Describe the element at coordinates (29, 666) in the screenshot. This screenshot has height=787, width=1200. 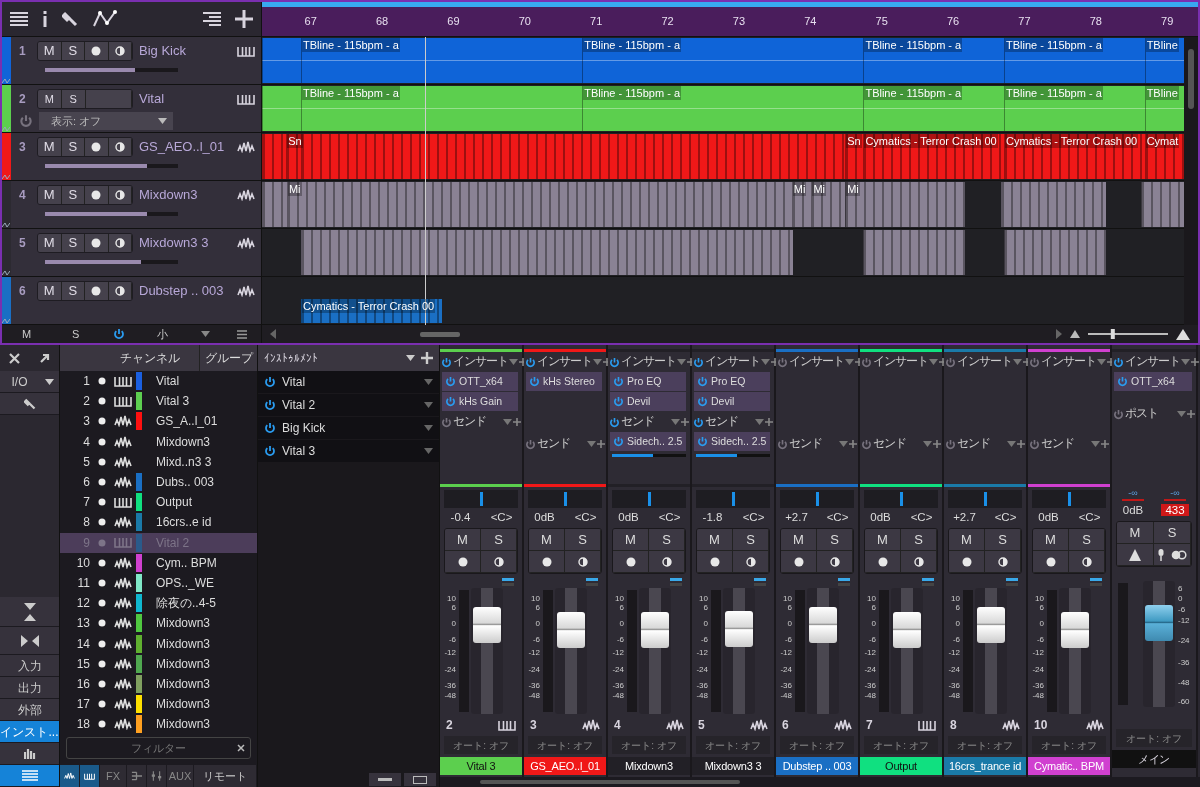
I see `panel-tab: 入力` at that location.